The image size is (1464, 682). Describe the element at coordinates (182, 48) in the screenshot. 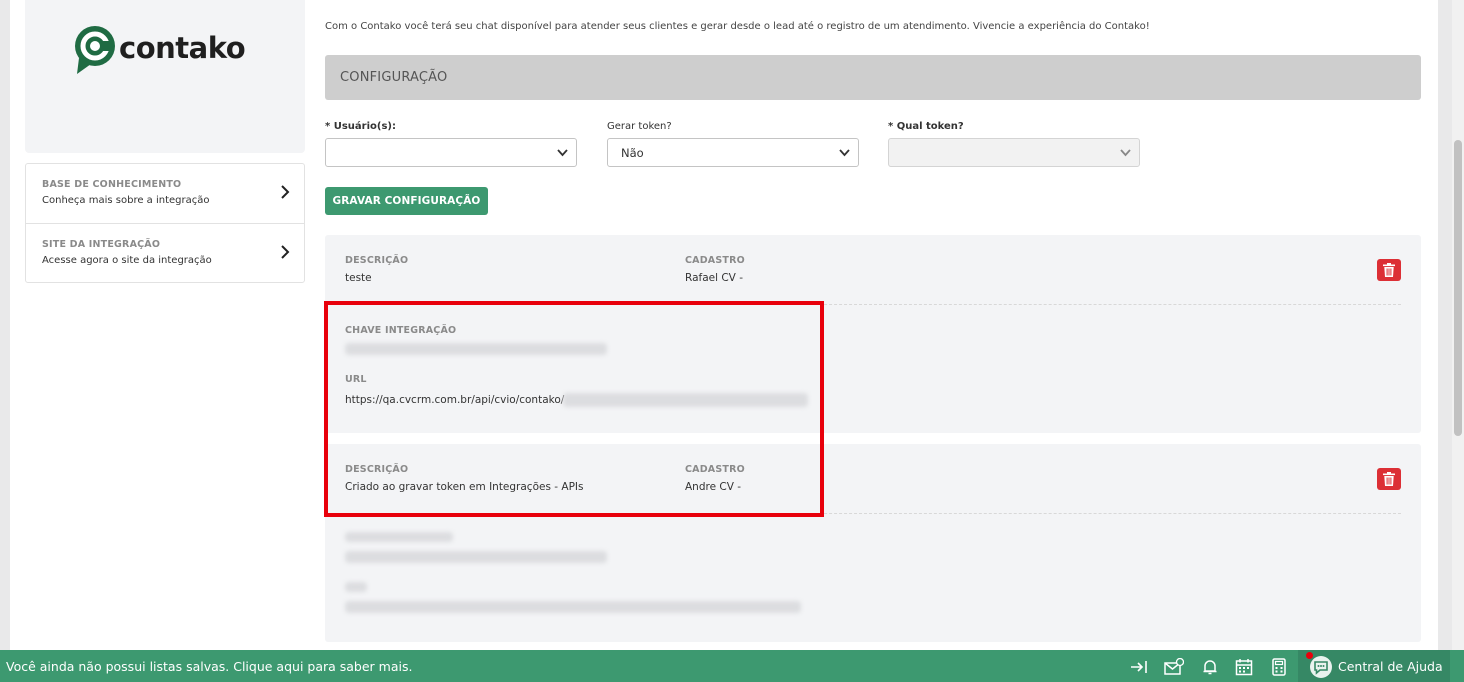

I see `brand-name: contako` at that location.